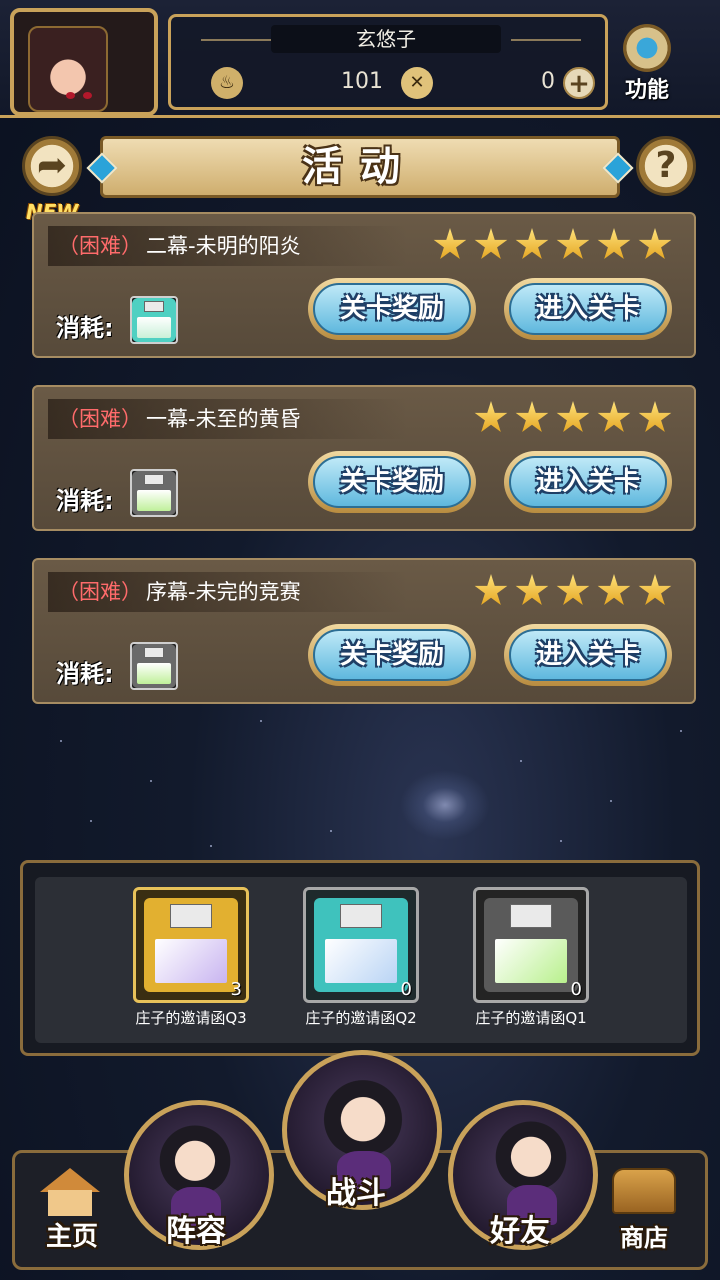 The width and height of the screenshot is (720, 1280). I want to click on page-title: 活动, so click(360, 167).